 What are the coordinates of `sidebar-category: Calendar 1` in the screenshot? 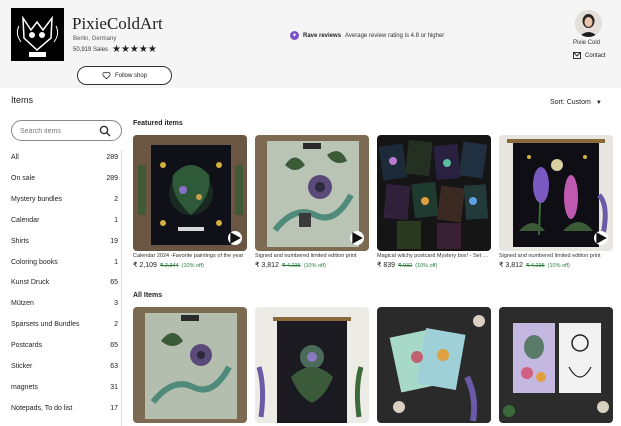 It's located at (66, 221).